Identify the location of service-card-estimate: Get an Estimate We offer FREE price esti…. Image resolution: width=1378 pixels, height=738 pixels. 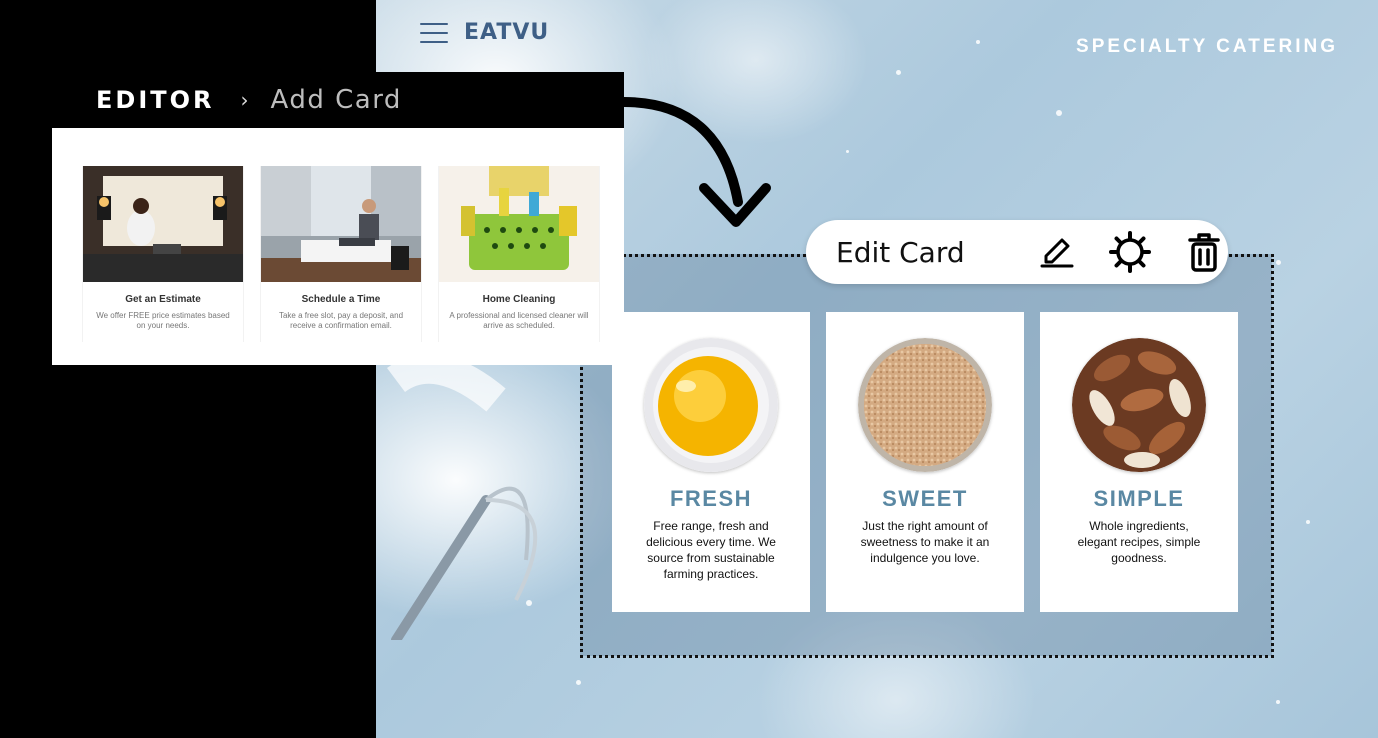
(163, 254).